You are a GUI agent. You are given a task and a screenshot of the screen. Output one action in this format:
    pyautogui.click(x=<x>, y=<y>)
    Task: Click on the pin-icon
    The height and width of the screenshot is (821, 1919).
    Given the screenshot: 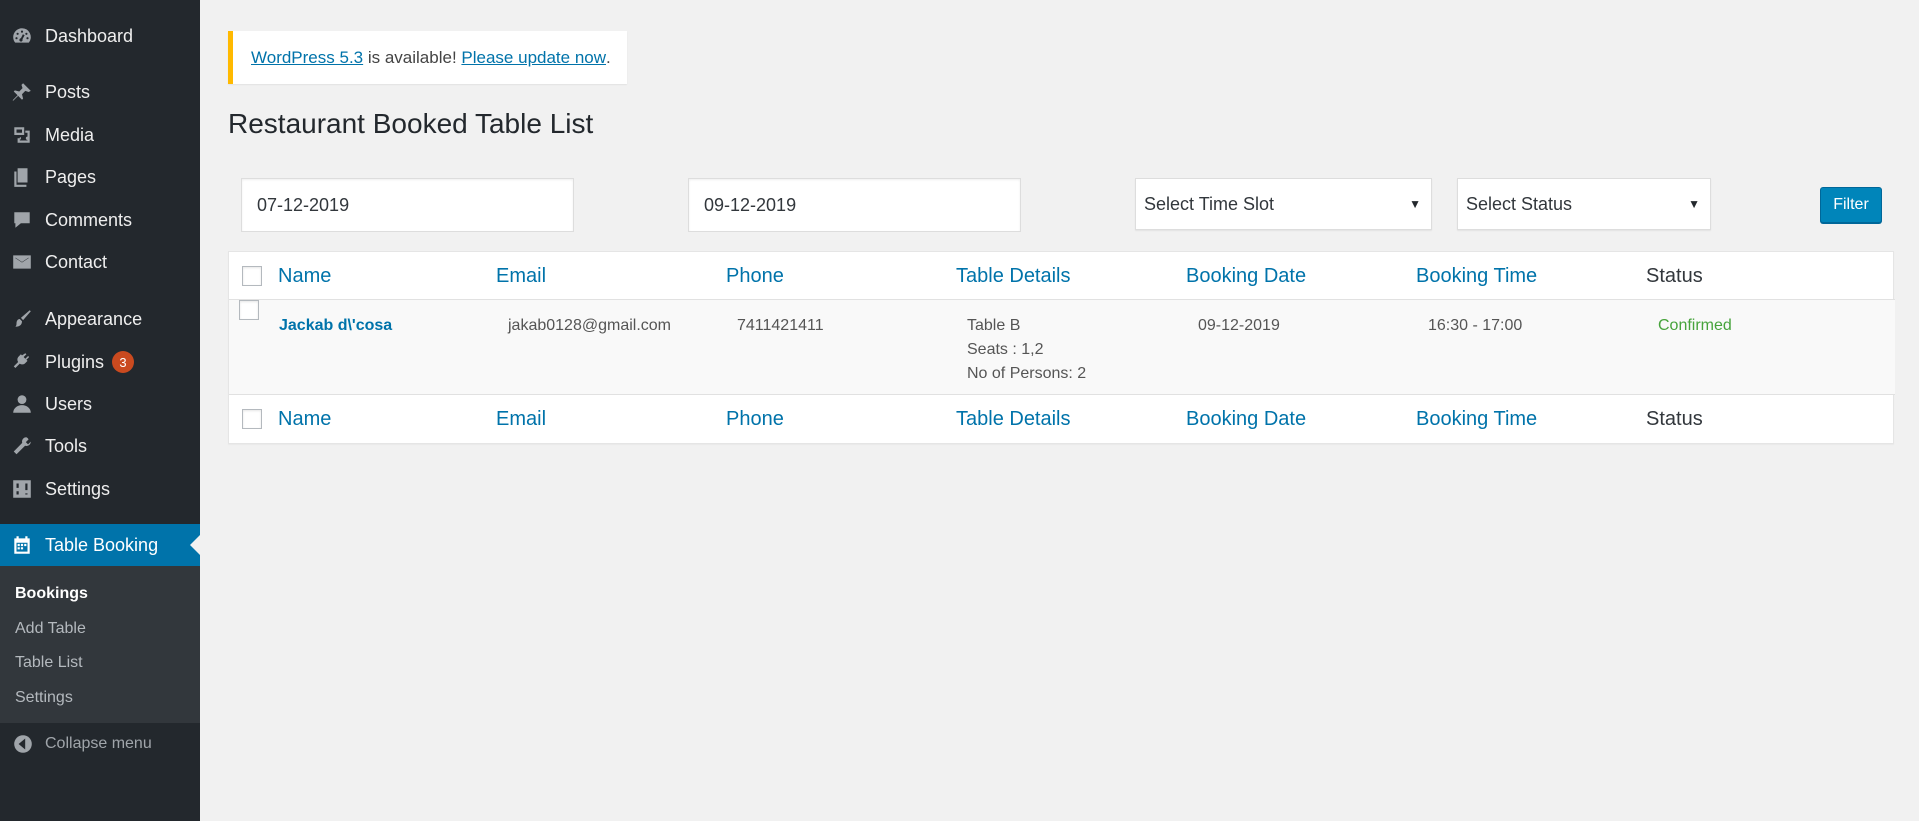 What is the action you would take?
    pyautogui.click(x=22, y=92)
    